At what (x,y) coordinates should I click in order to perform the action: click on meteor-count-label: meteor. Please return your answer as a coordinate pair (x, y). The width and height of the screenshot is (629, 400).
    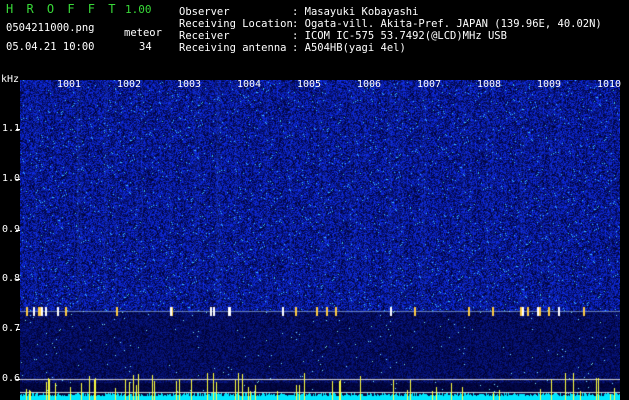
    Looking at the image, I should click on (143, 33).